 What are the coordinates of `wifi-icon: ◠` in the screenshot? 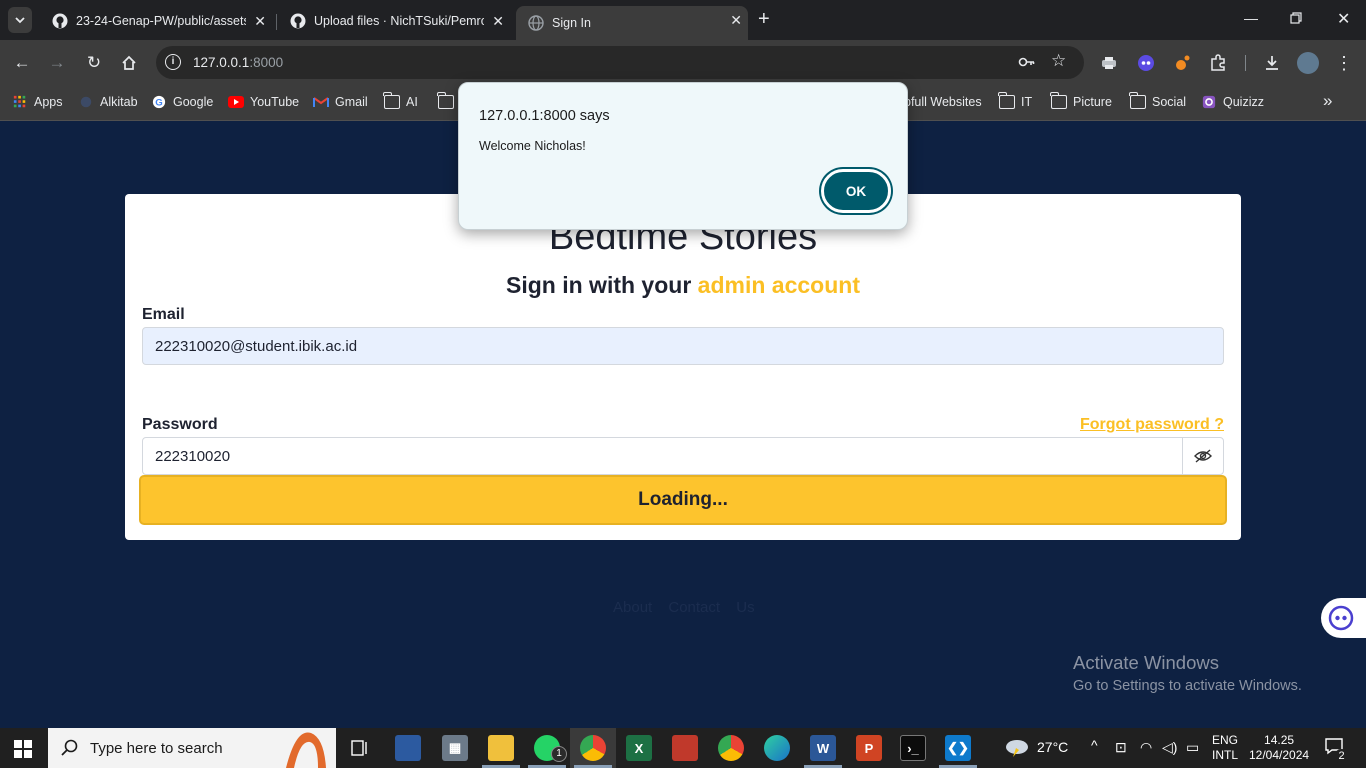 It's located at (1146, 747).